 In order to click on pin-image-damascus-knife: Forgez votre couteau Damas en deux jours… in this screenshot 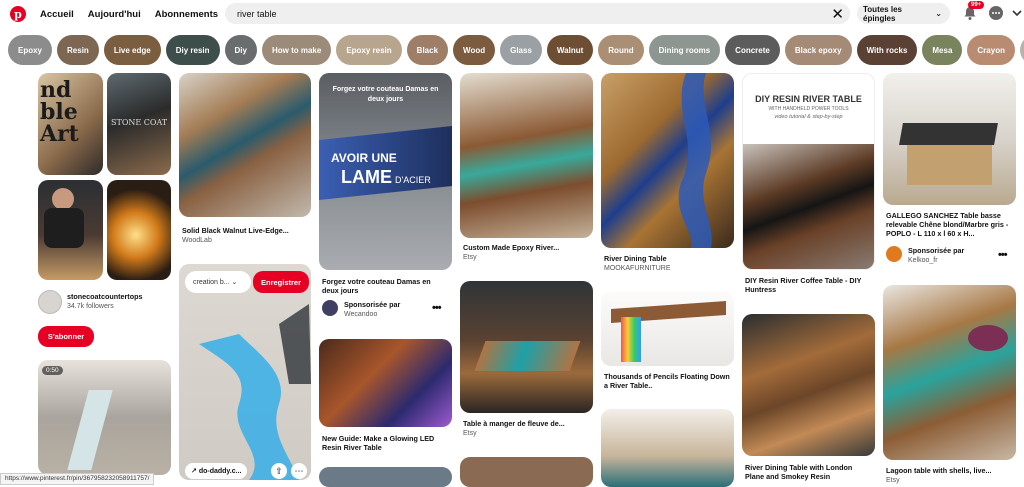, I will do `click(385, 171)`.